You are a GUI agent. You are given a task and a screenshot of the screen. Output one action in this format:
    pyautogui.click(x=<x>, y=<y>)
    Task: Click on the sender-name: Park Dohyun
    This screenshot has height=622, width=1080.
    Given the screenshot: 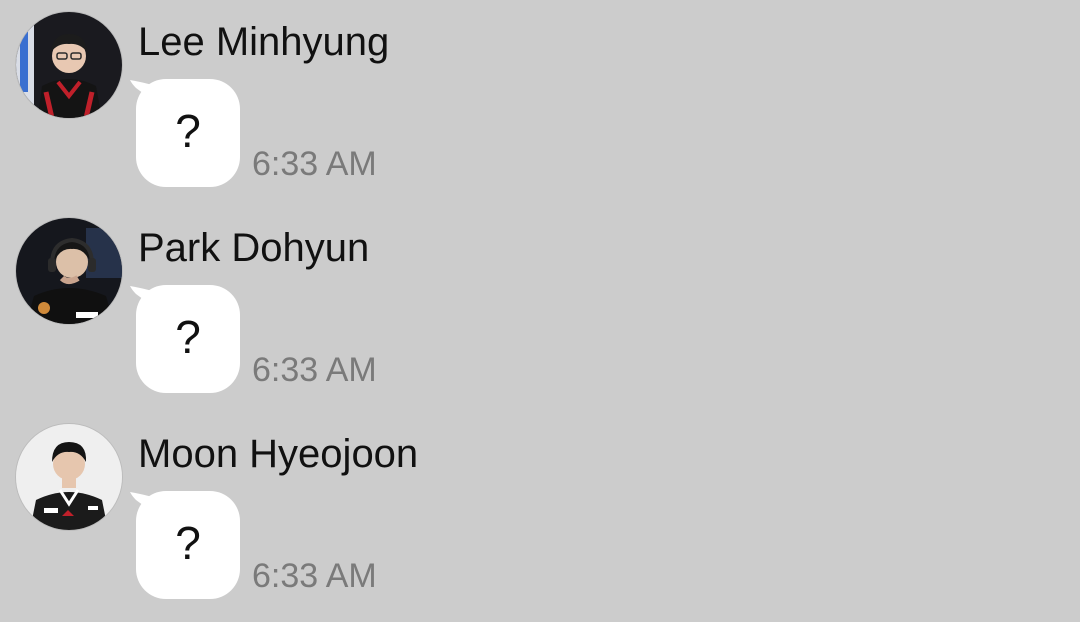 What is the action you would take?
    pyautogui.click(x=254, y=248)
    